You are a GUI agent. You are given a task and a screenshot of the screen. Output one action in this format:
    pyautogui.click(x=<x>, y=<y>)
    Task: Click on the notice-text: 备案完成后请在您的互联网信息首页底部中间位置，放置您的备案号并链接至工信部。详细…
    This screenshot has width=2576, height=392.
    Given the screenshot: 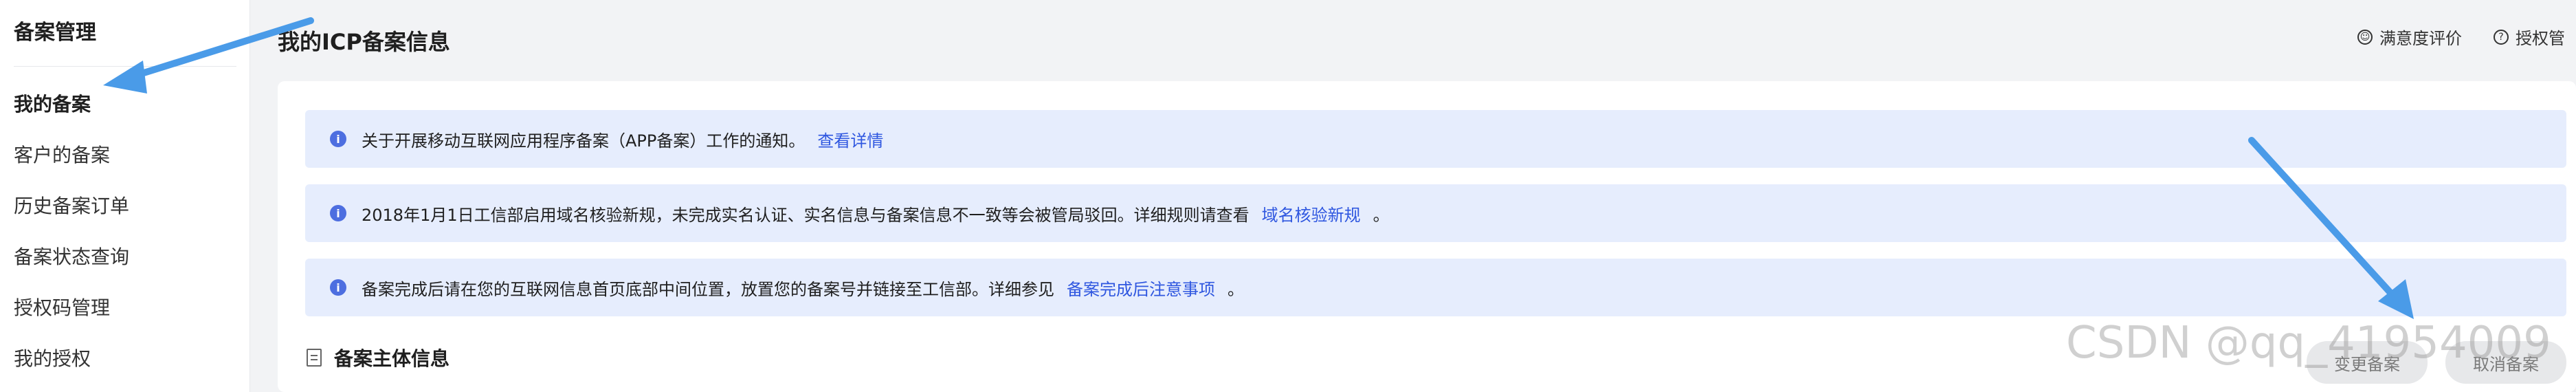 What is the action you would take?
    pyautogui.click(x=708, y=289)
    